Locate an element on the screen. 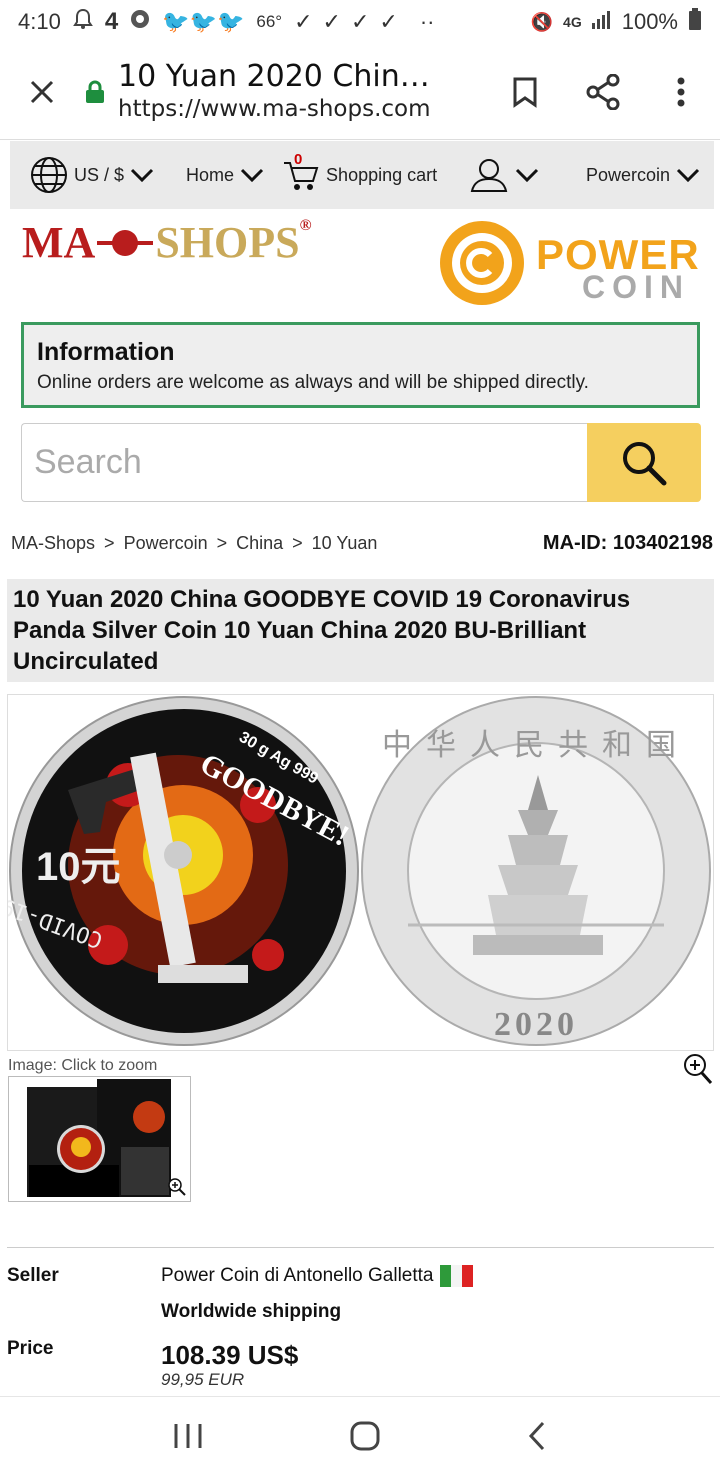 This screenshot has height=1480, width=720. account-menu is located at coordinates (504, 175).